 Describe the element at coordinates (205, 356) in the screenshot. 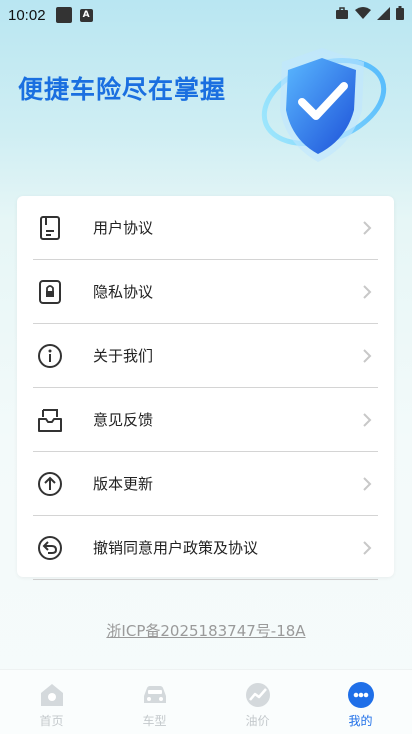

I see `menu-item-about-us: 关于我们` at that location.